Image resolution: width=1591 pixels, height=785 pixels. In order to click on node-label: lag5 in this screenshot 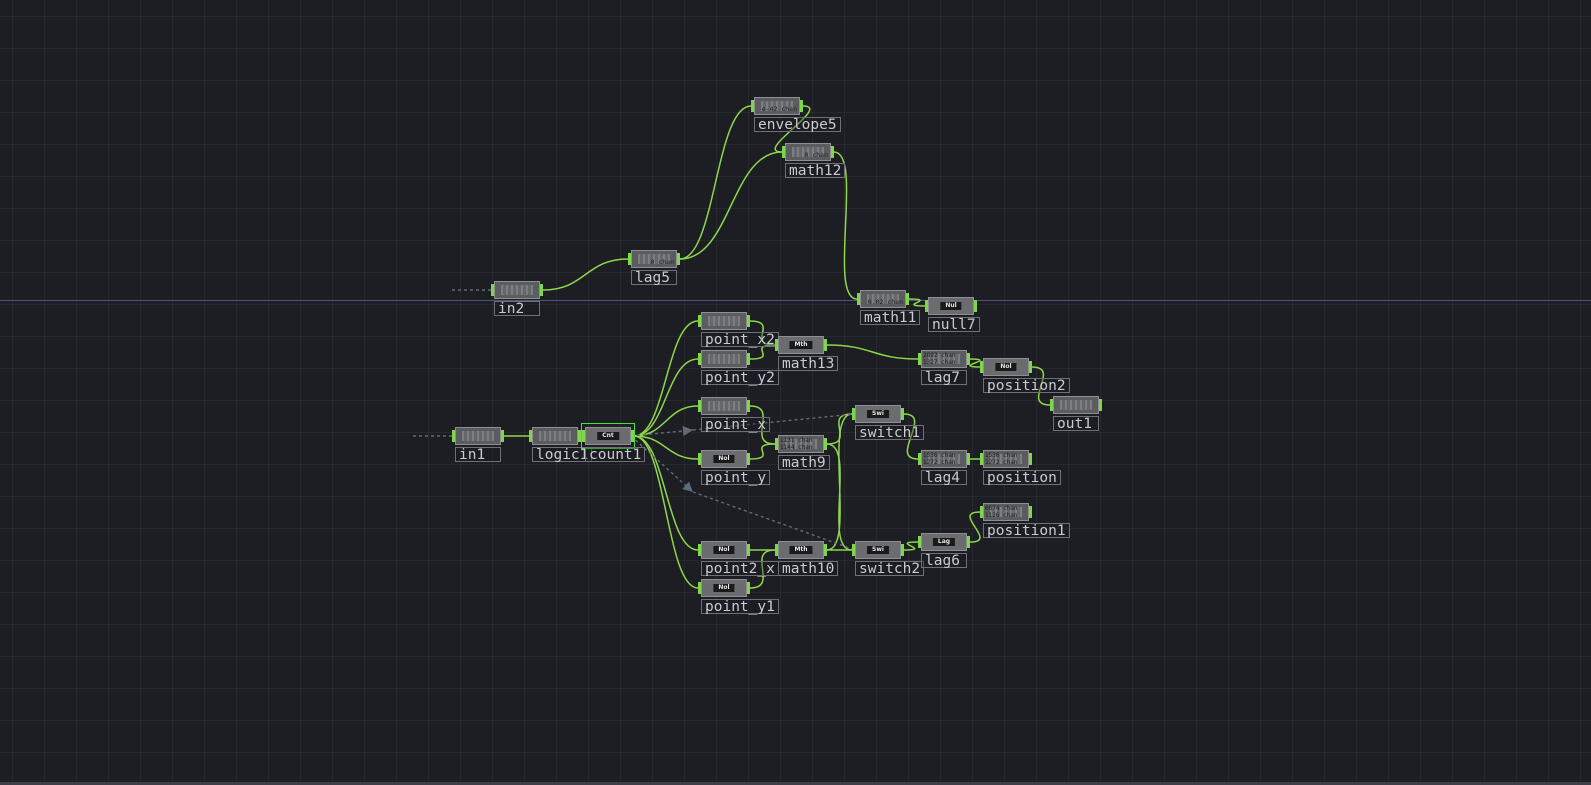, I will do `click(654, 277)`.